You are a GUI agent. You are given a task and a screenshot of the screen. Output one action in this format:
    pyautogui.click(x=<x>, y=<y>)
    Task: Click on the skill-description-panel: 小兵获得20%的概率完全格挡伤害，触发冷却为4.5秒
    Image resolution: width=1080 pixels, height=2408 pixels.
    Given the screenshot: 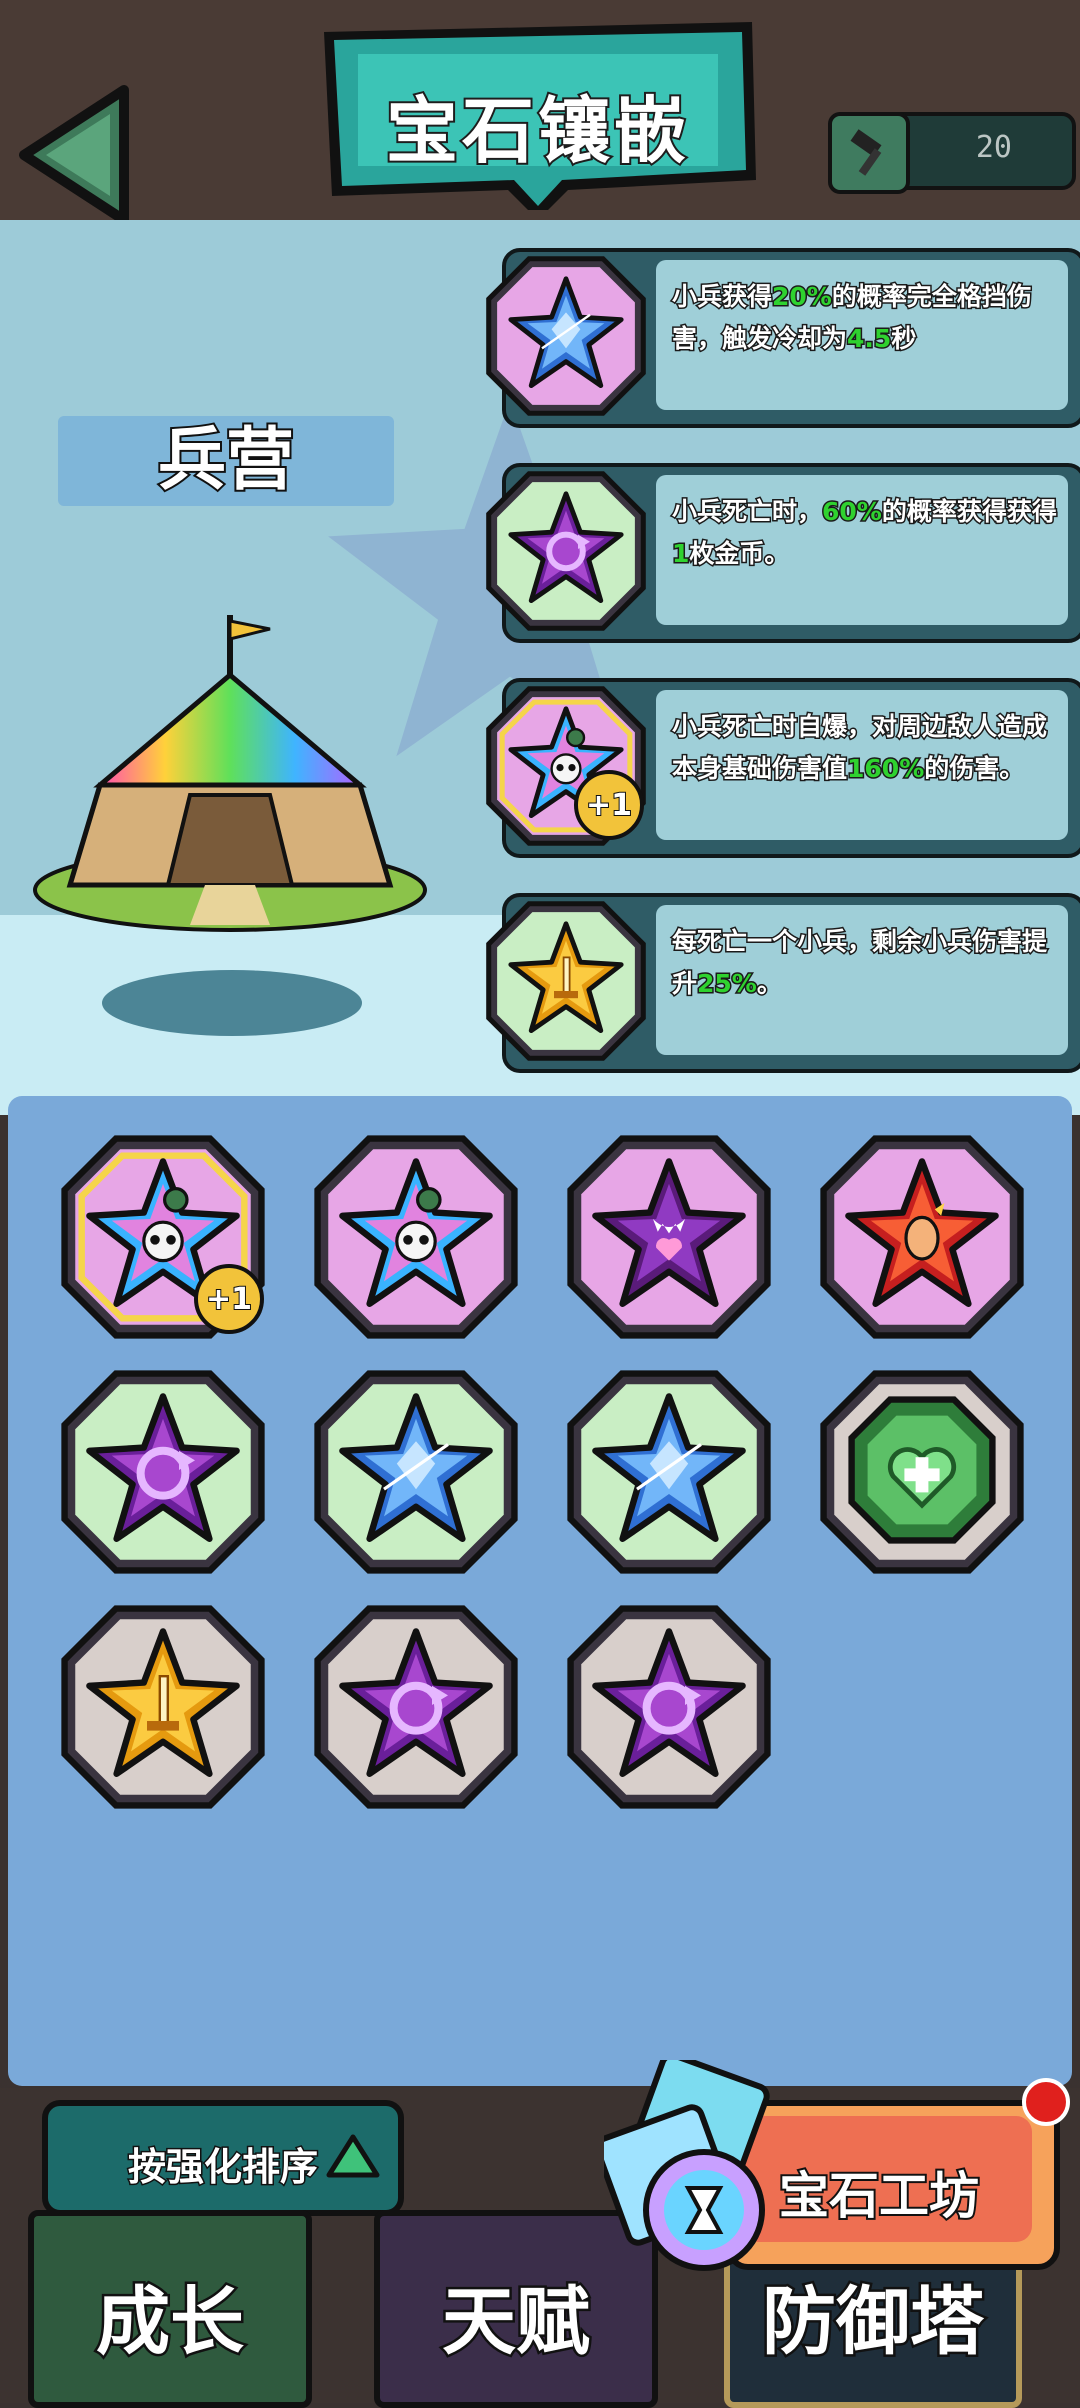 What is the action you would take?
    pyautogui.click(x=781, y=338)
    